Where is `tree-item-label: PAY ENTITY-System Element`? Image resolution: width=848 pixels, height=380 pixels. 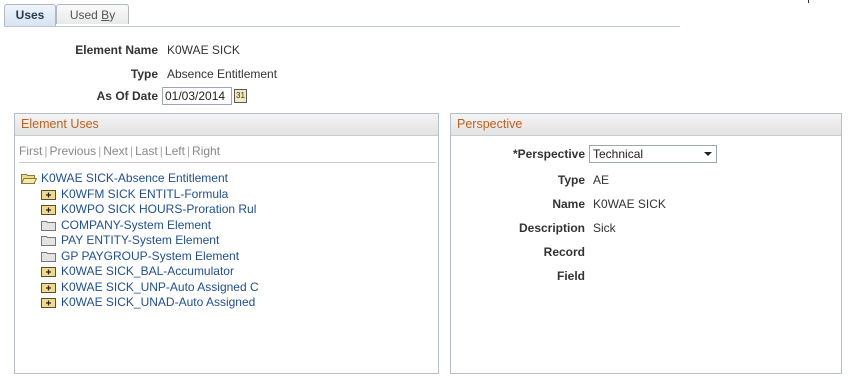
tree-item-label: PAY ENTITY-System Element is located at coordinates (140, 240).